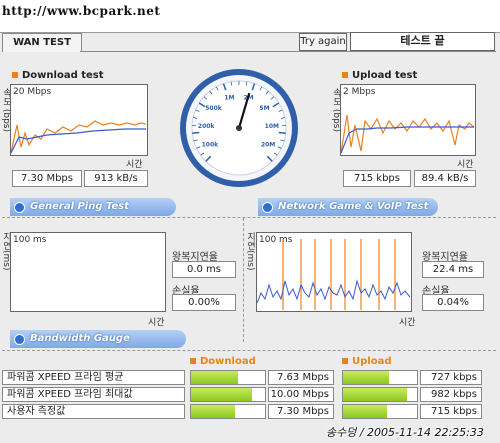 The width and height of the screenshot is (500, 443). Describe the element at coordinates (272, 126) in the screenshot. I see `gauge-label: 10M` at that location.